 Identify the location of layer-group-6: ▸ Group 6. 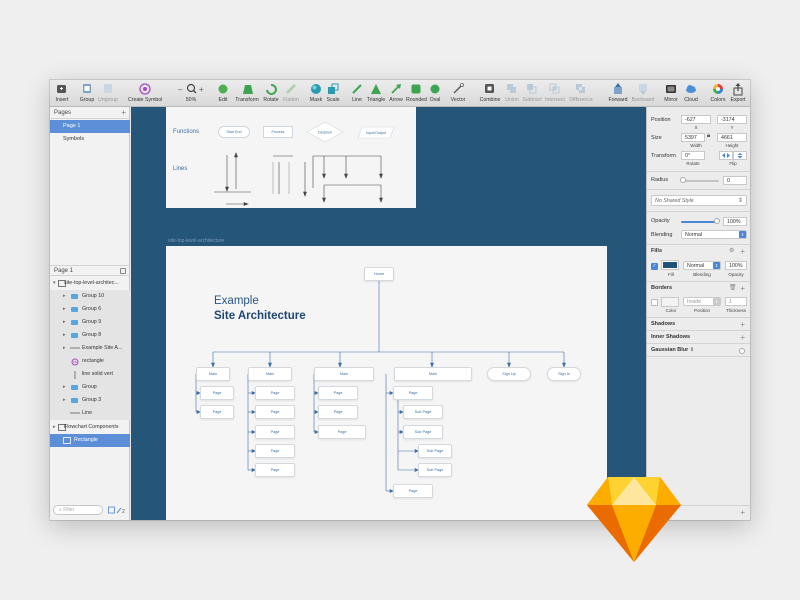
(90, 309).